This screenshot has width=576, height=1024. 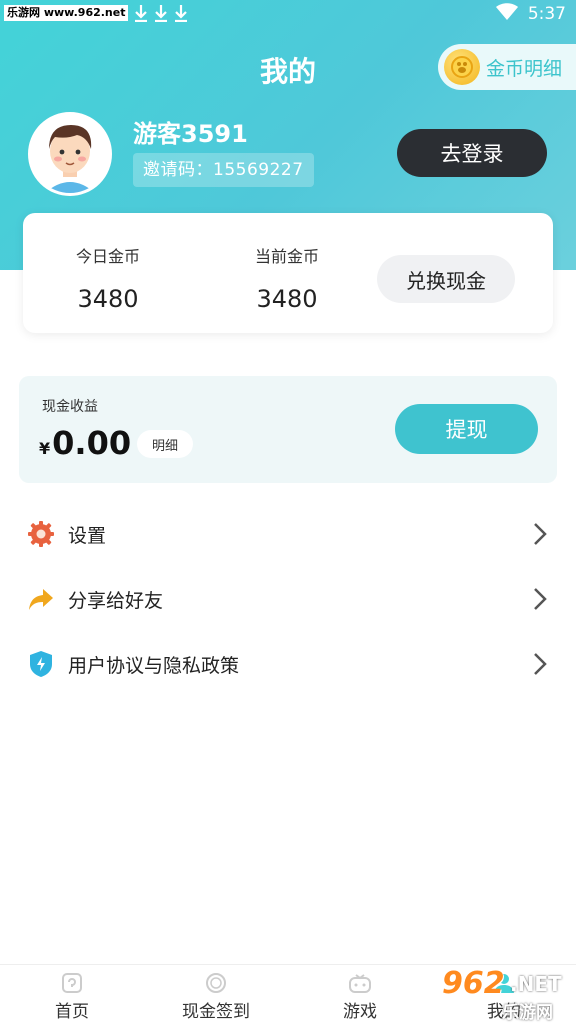 I want to click on menu-item-privacy: 用户协议与隐私政策, so click(x=288, y=664).